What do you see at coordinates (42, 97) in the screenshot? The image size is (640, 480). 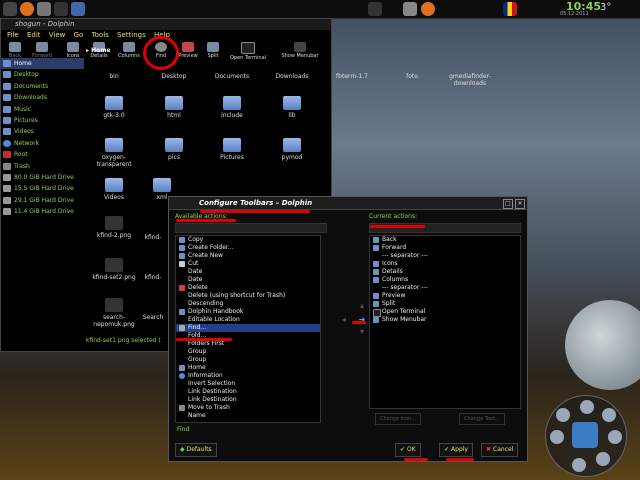 I see `place-downloads: Downloads` at bounding box center [42, 97].